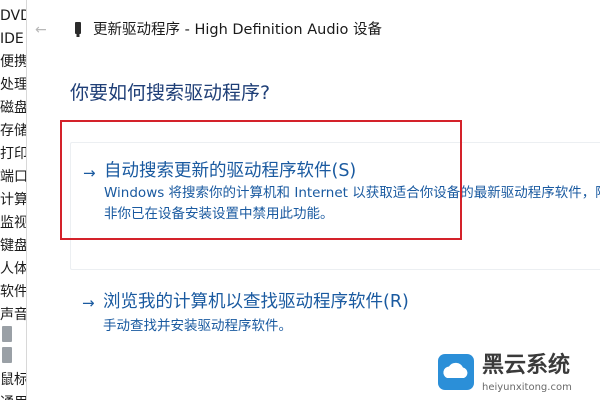 Image resolution: width=600 pixels, height=400 pixels. What do you see at coordinates (13, 177) in the screenshot?
I see `tree-item: 端口` at bounding box center [13, 177].